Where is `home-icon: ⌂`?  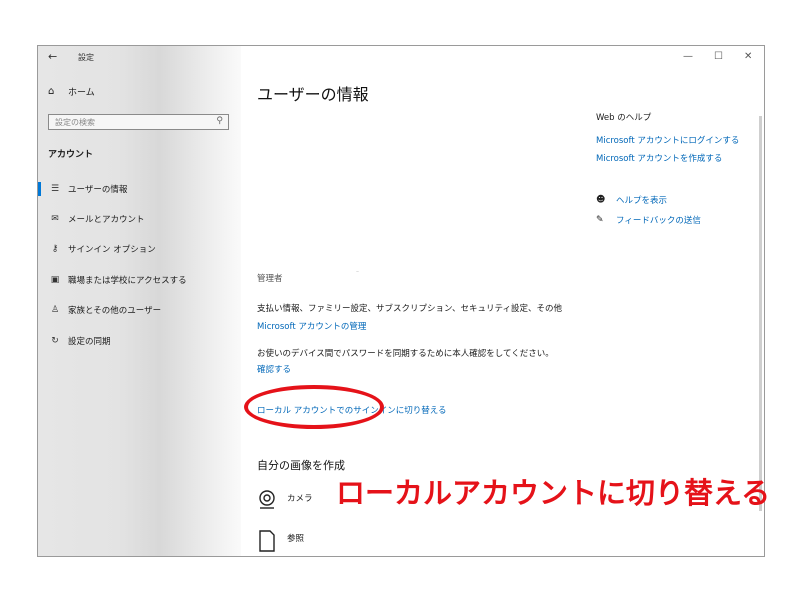
home-icon: ⌂ is located at coordinates (51, 91).